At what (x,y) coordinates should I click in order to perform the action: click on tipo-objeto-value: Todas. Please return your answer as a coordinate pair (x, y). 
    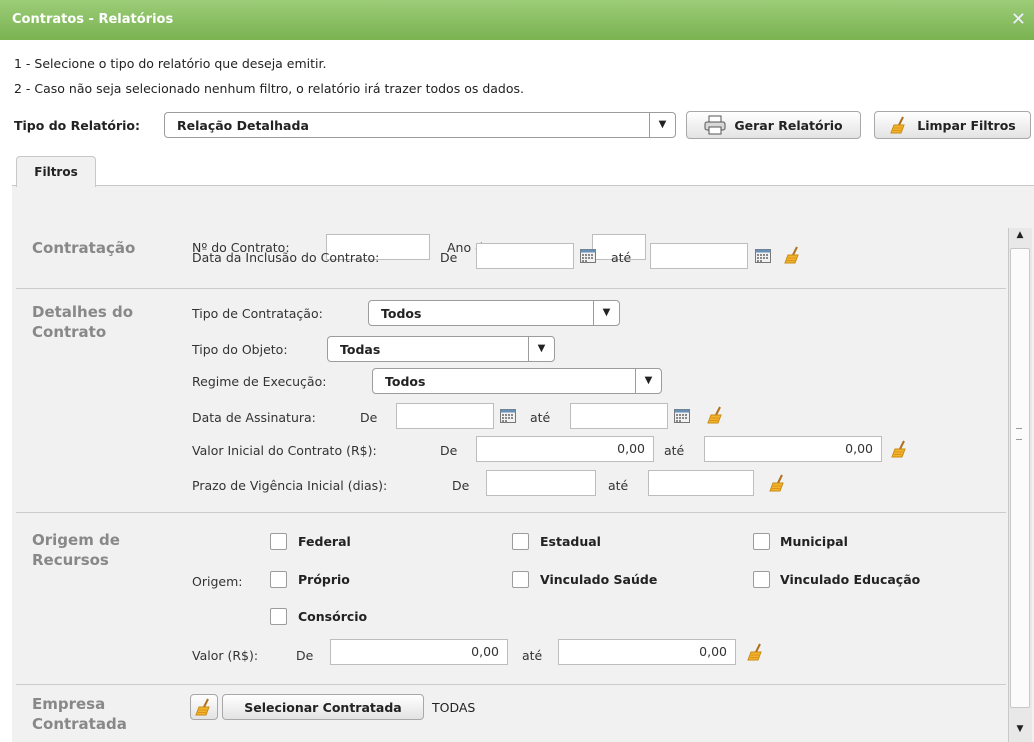
    Looking at the image, I should click on (360, 349).